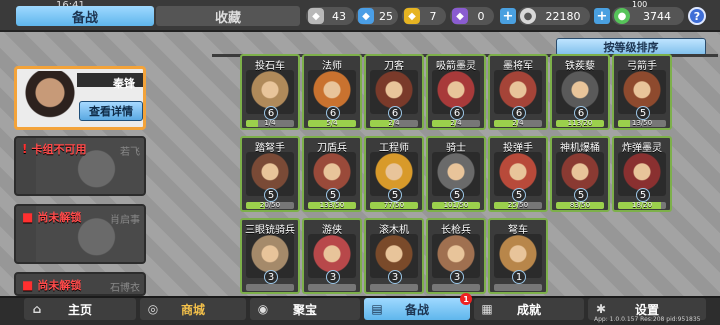  Describe the element at coordinates (270, 230) in the screenshot. I see `hero-name: 三眼铳骑兵` at that location.